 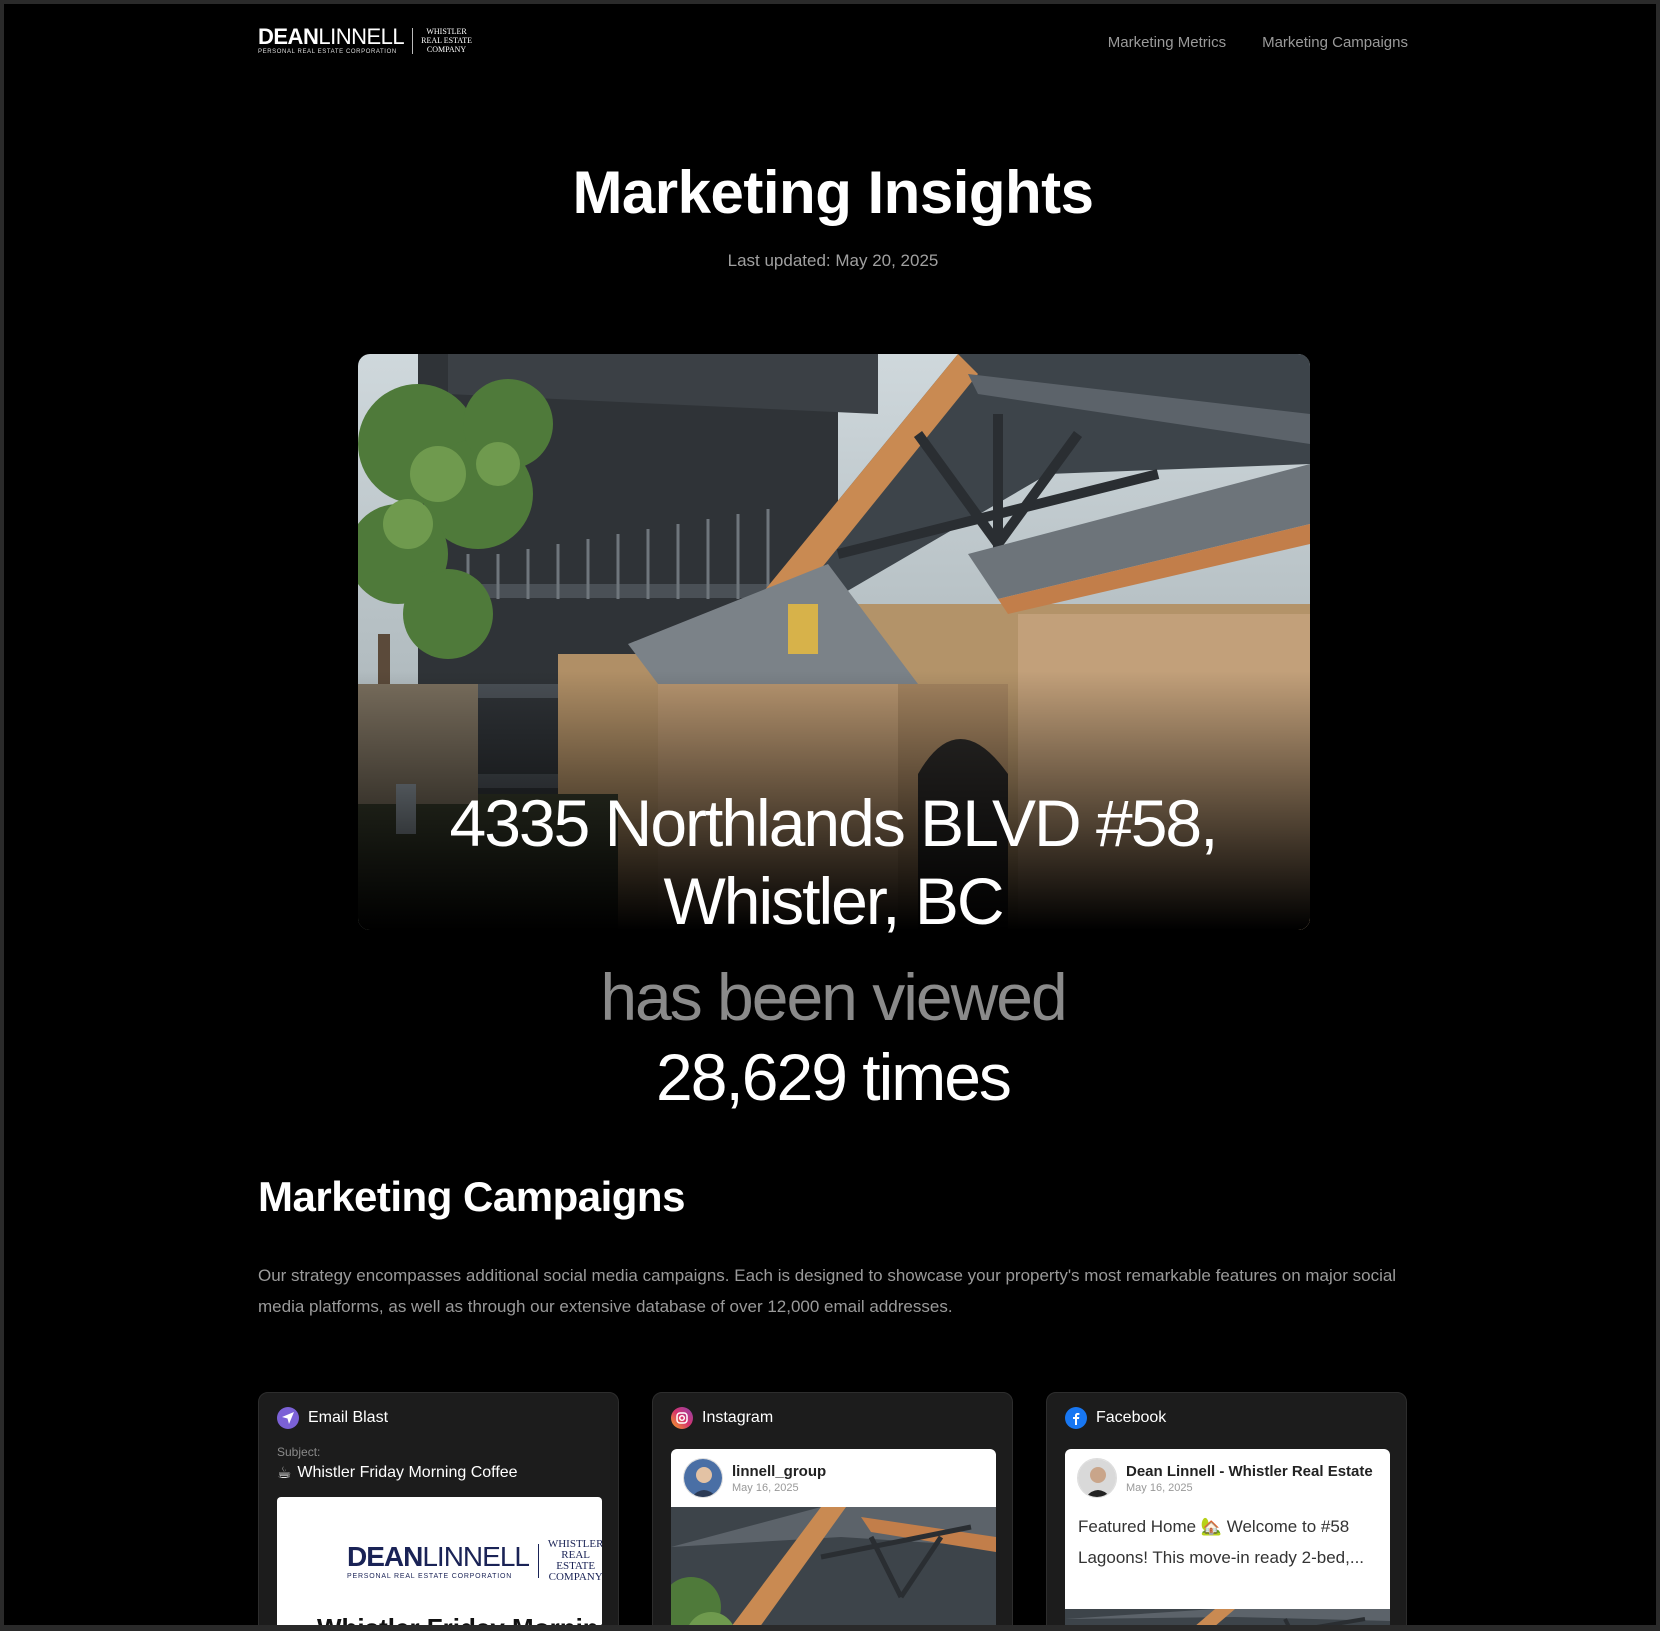 I want to click on campaigns-title: Marketing Campaigns, so click(x=471, y=1196).